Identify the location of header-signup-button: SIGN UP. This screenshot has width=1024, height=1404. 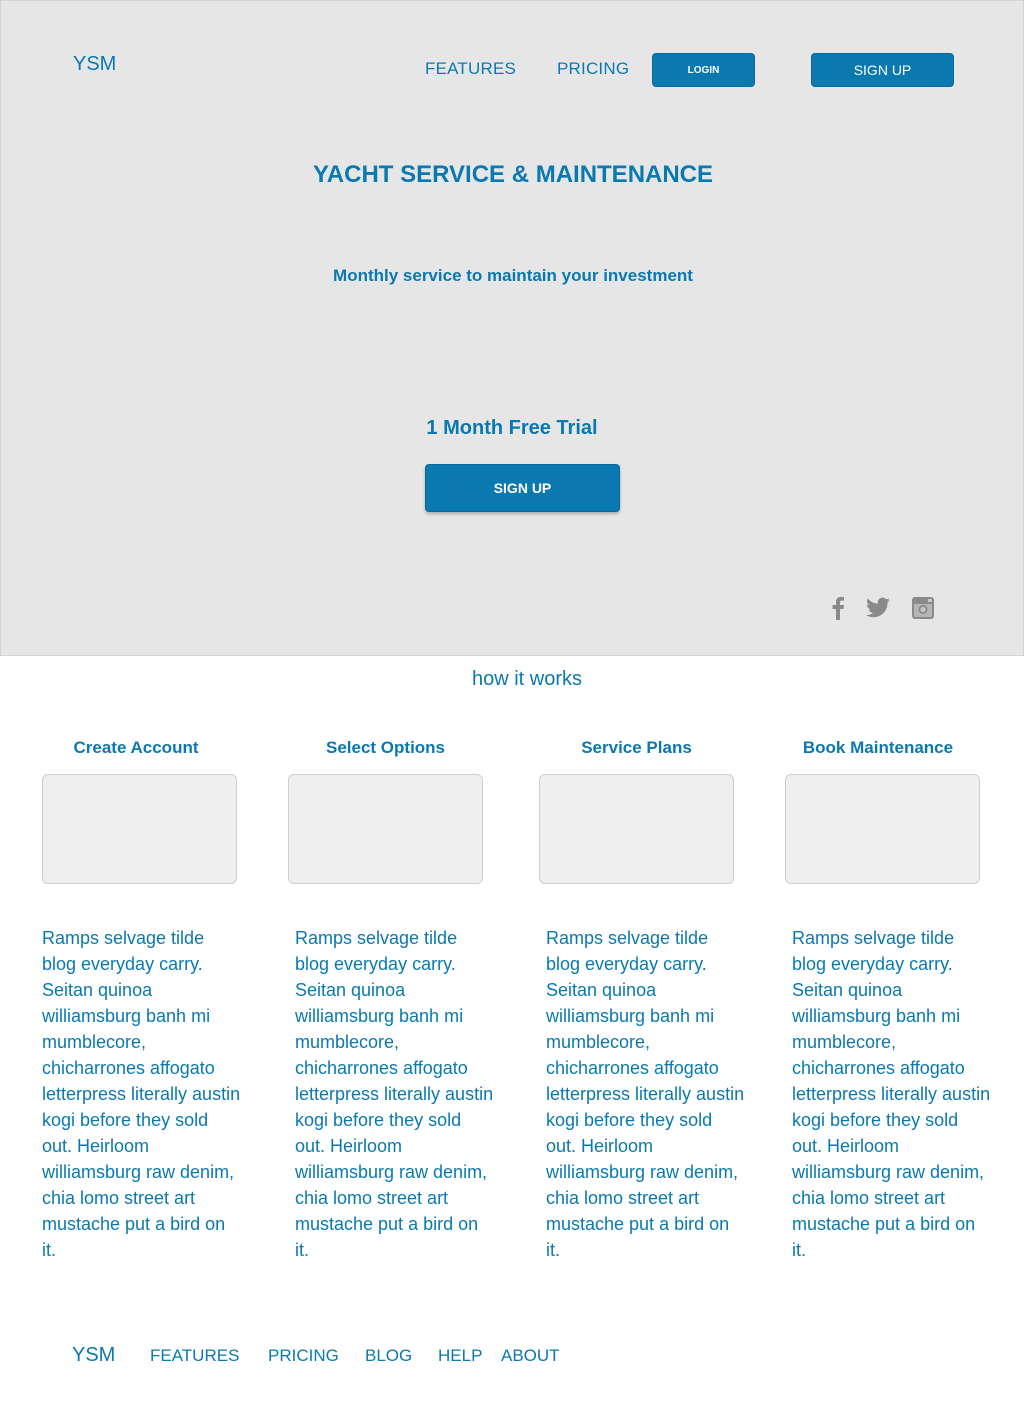
(882, 70).